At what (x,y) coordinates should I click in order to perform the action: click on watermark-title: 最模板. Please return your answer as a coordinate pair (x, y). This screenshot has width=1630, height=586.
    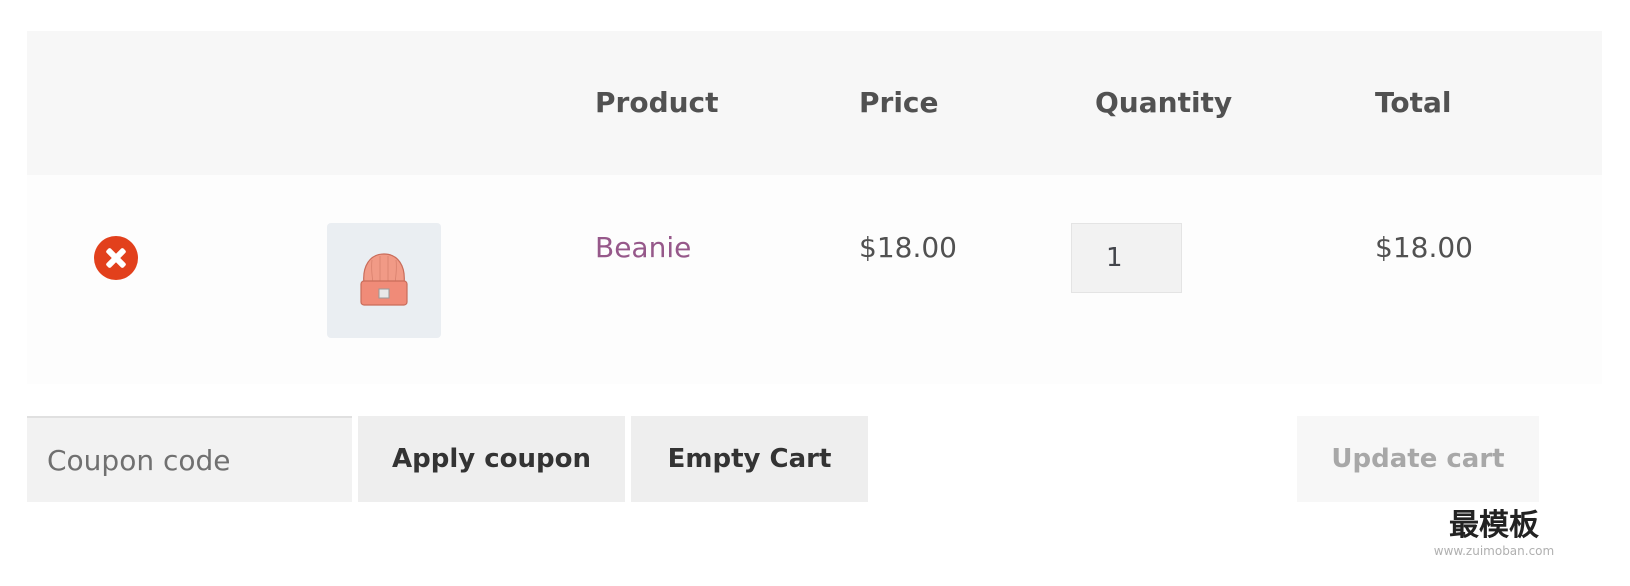
    Looking at the image, I should click on (1494, 525).